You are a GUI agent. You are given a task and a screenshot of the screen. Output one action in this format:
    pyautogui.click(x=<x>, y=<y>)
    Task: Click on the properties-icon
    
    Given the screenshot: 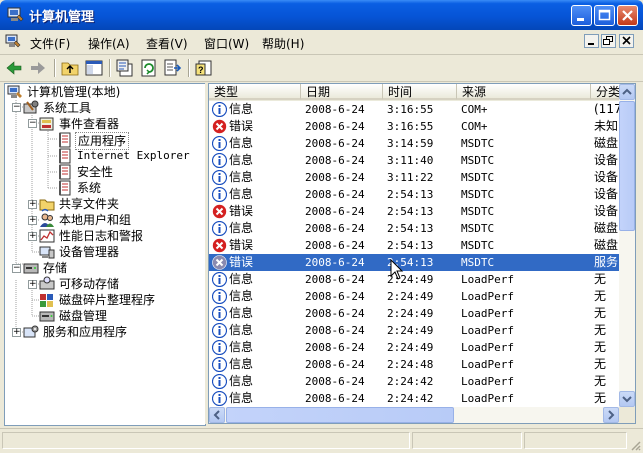 What is the action you would take?
    pyautogui.click(x=125, y=68)
    